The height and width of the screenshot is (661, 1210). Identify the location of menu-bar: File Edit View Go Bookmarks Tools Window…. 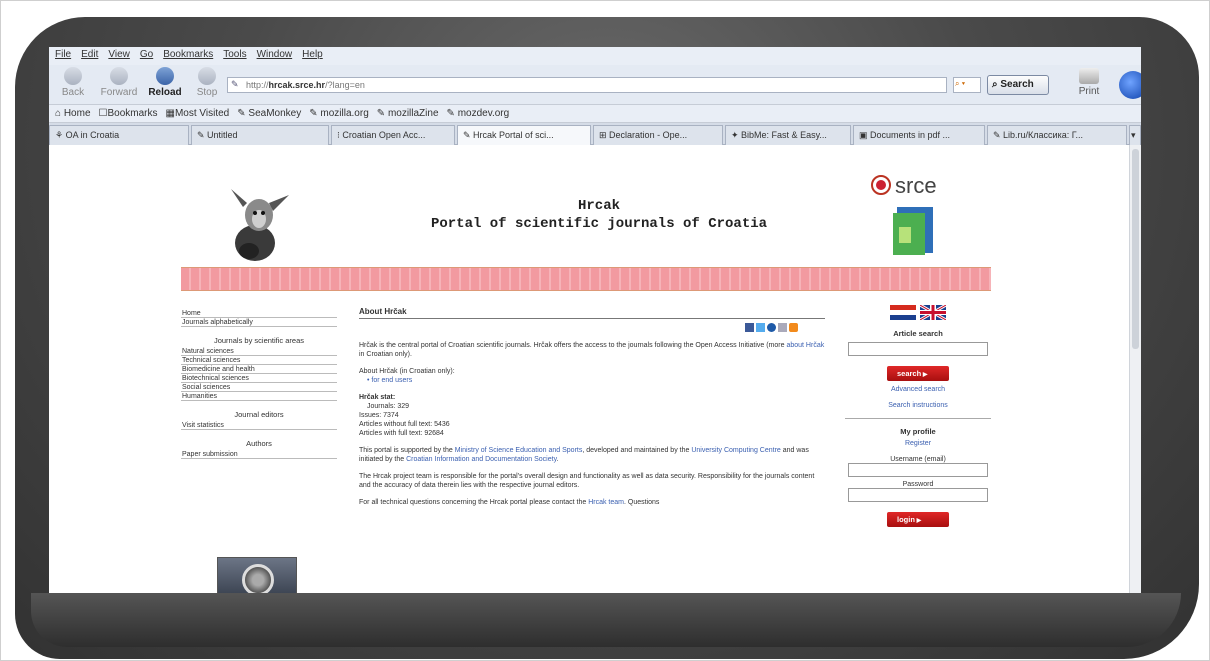
(595, 56).